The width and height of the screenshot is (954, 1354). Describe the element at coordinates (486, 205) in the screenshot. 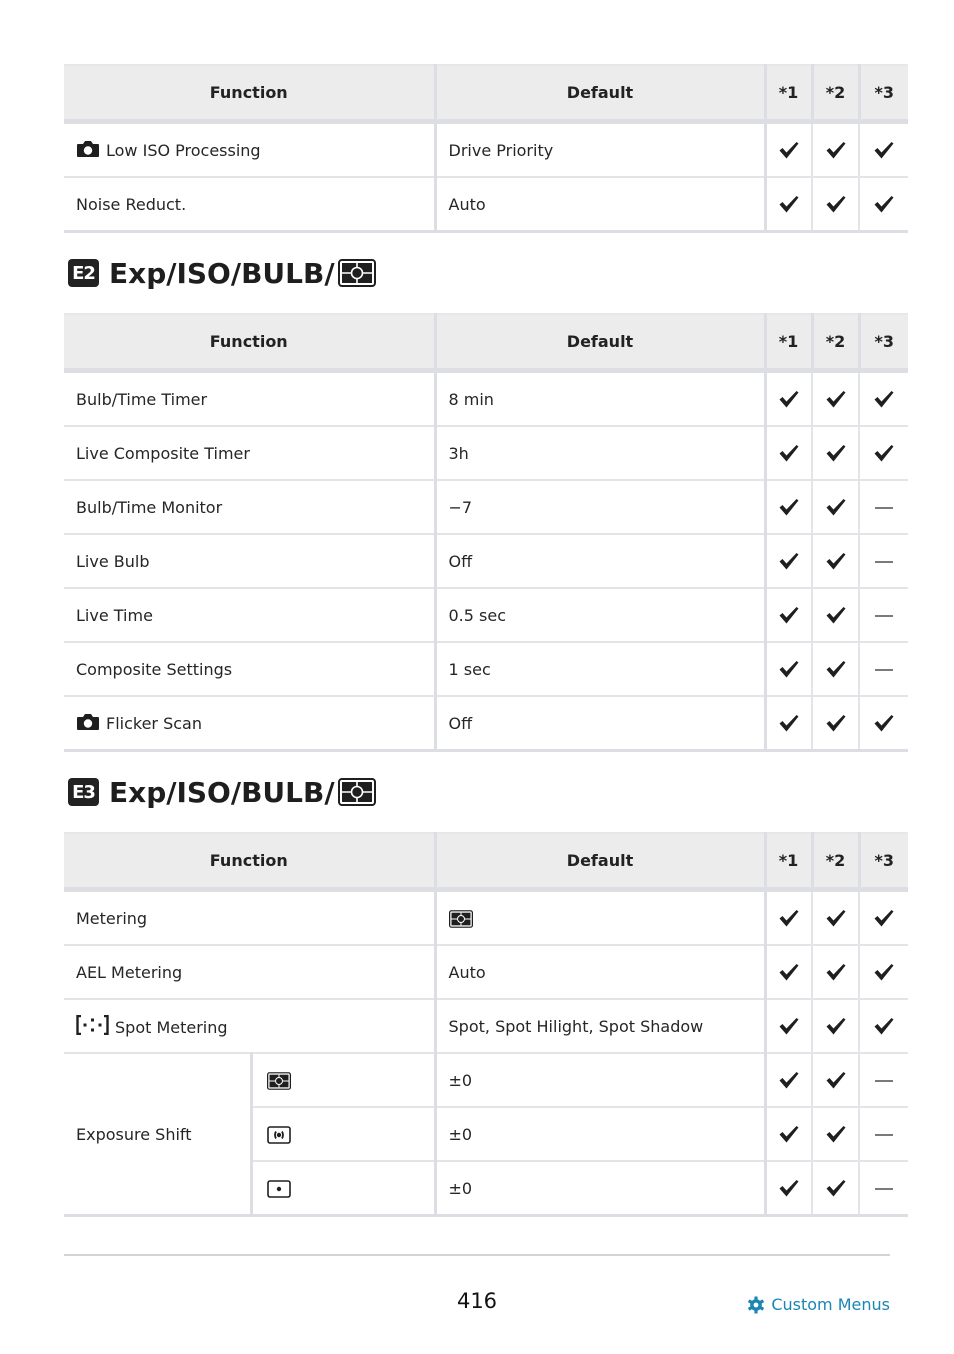

I see `table-row: Noise Reduct. Auto` at that location.